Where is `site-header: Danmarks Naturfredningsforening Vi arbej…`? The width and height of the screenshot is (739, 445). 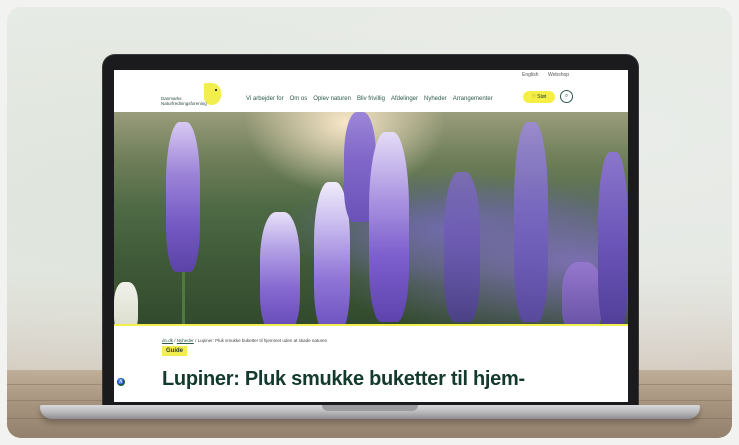 site-header: Danmarks Naturfredningsforening Vi arbej… is located at coordinates (371, 96).